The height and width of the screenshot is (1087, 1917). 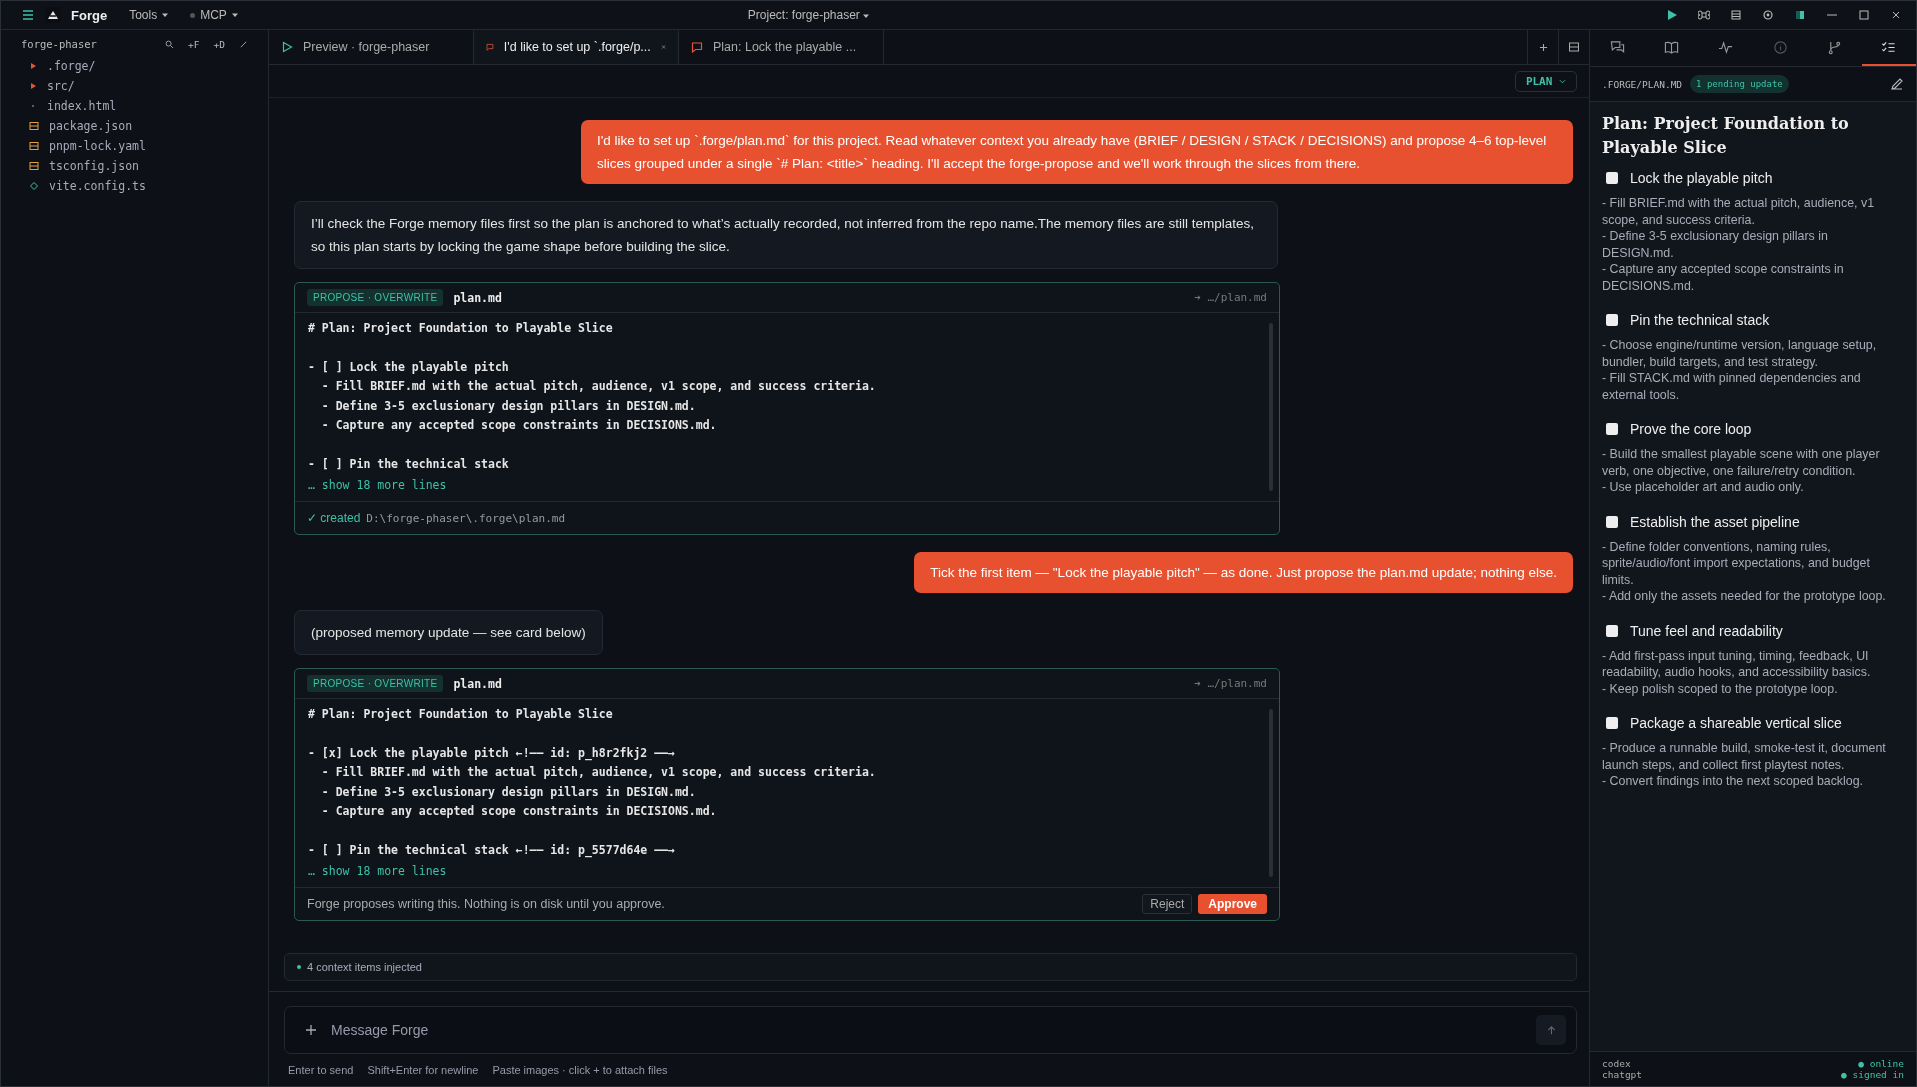 What do you see at coordinates (1720, 688) in the screenshot?
I see `plan-item-note: - Keep polish scoped to the prototype loop.` at bounding box center [1720, 688].